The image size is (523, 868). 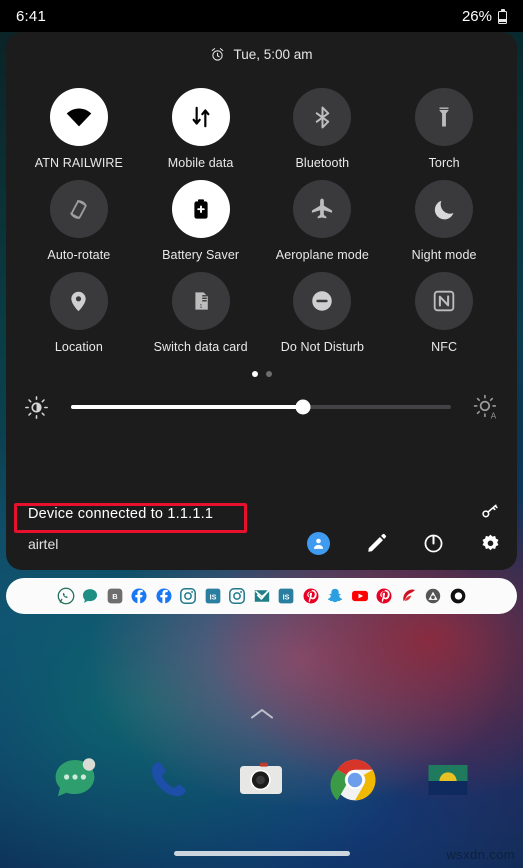 I want to click on triangle-app-icon, so click(x=433, y=596).